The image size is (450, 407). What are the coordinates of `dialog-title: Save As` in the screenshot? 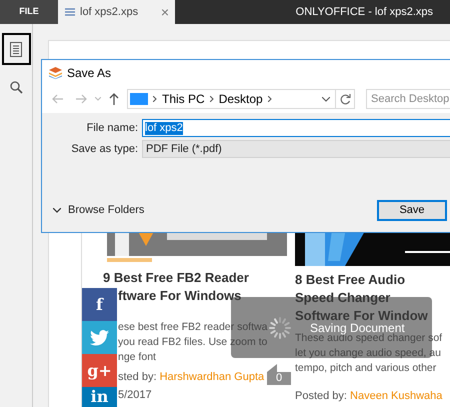 It's located at (89, 73).